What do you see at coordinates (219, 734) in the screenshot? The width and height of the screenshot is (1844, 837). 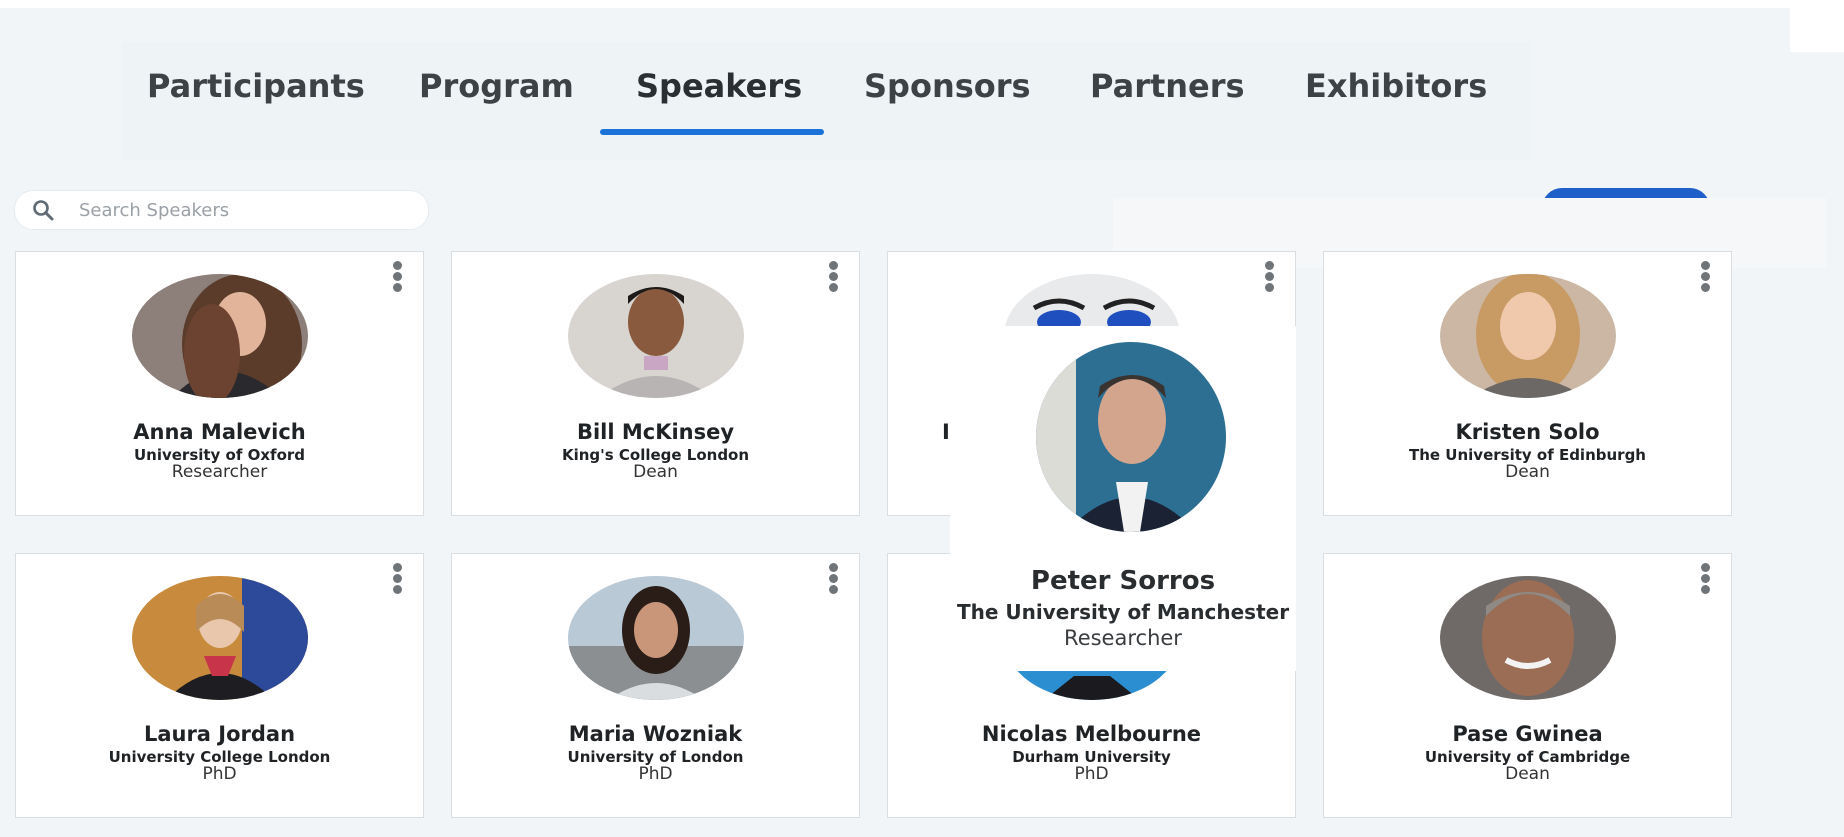 I see `speaker-name: Laura Jordan` at bounding box center [219, 734].